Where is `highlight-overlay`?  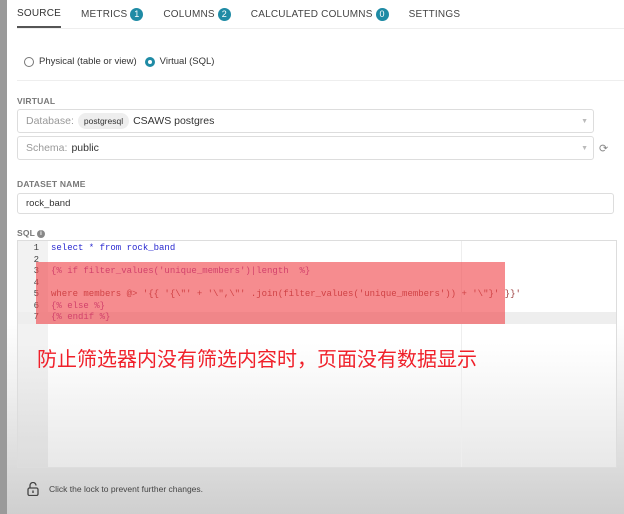
highlight-overlay is located at coordinates (270, 293).